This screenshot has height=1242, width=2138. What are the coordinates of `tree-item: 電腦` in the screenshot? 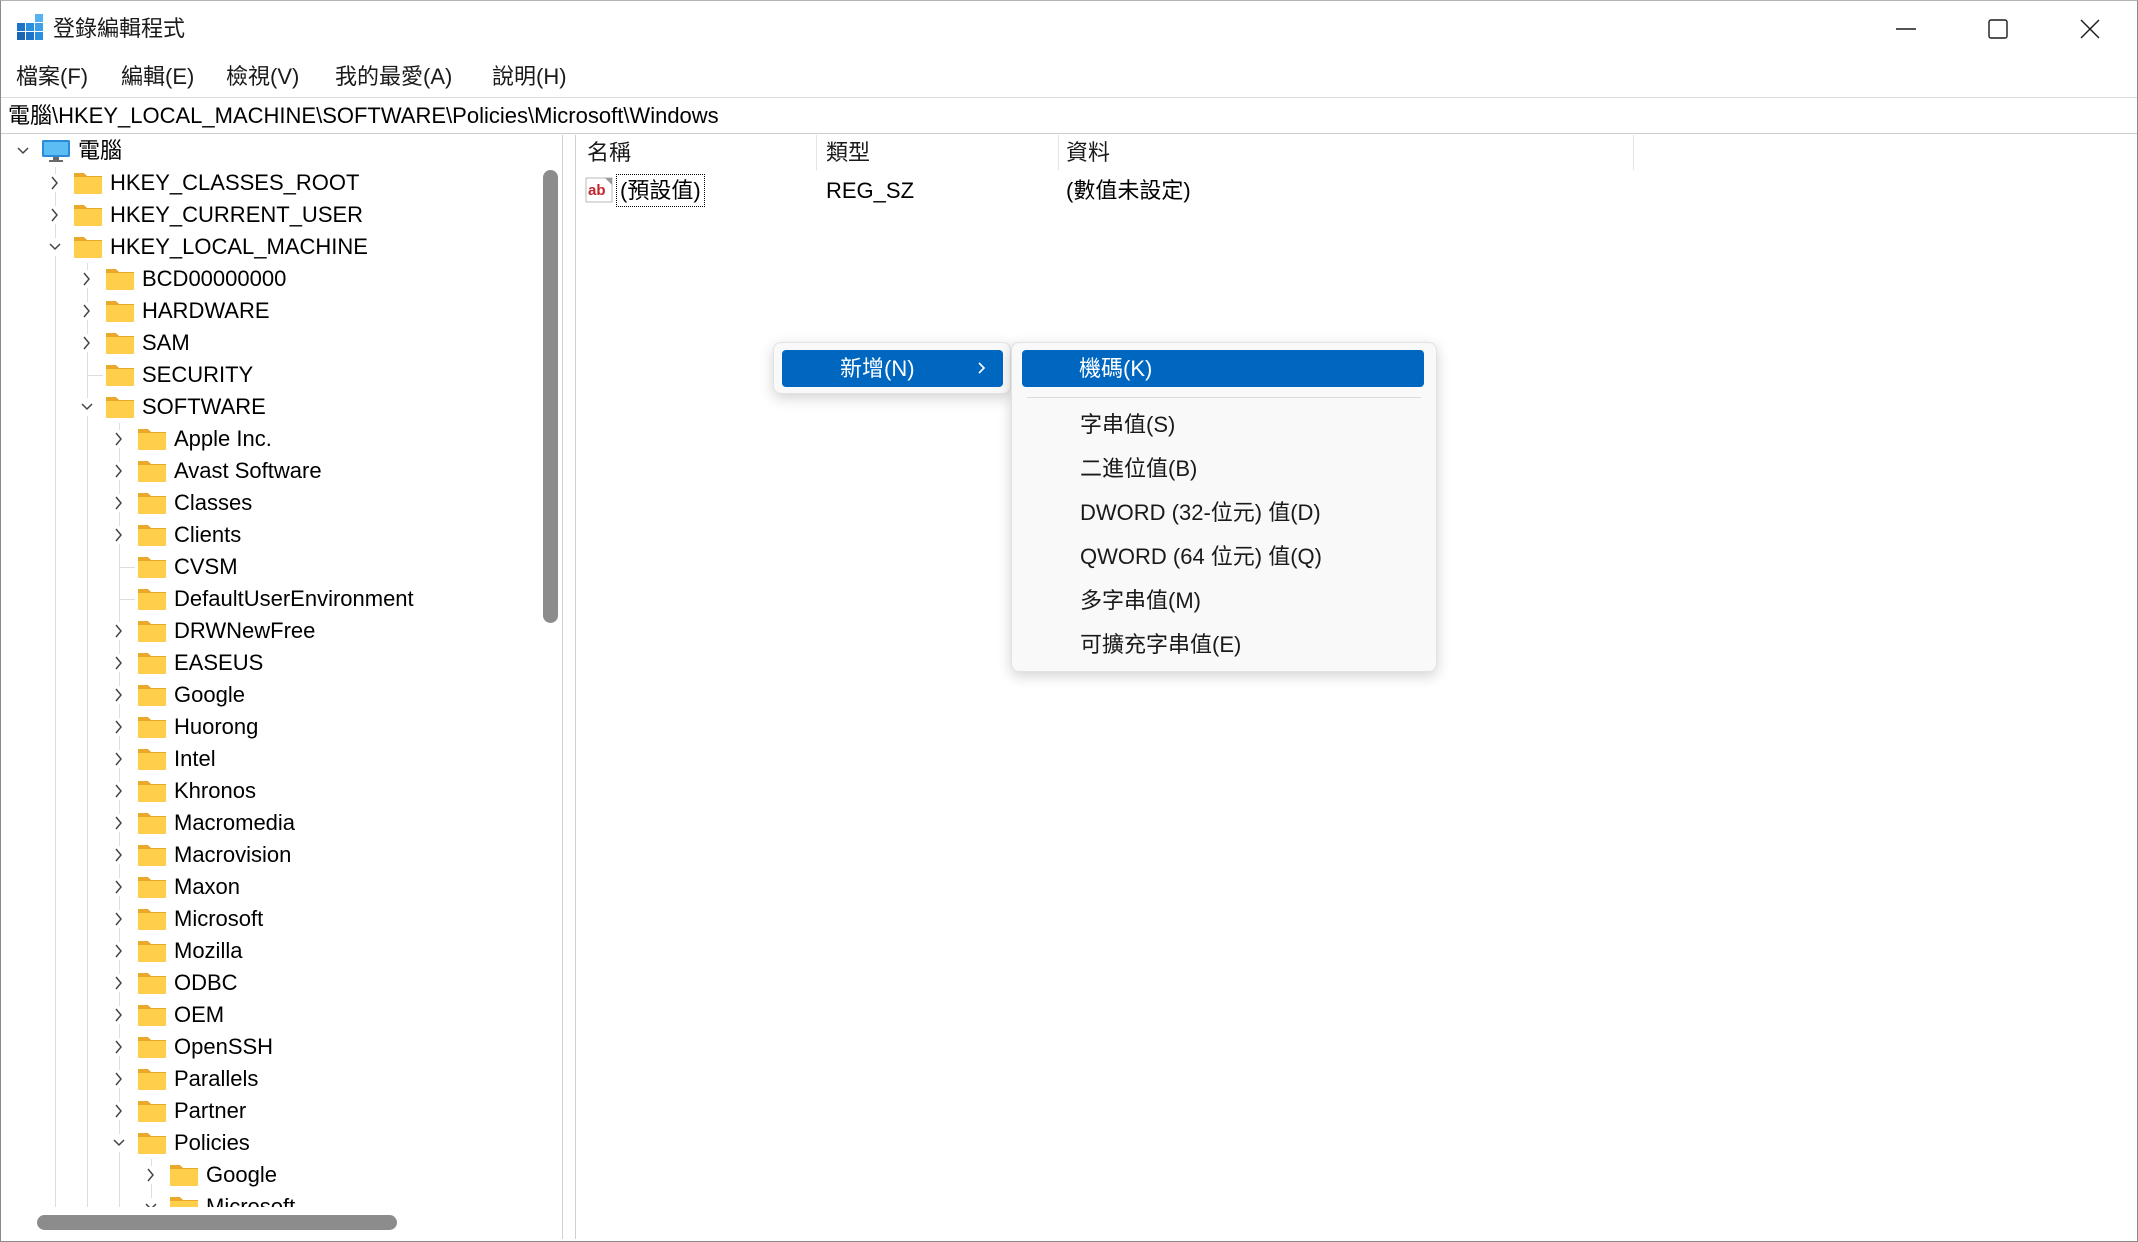 It's located at (270, 151).